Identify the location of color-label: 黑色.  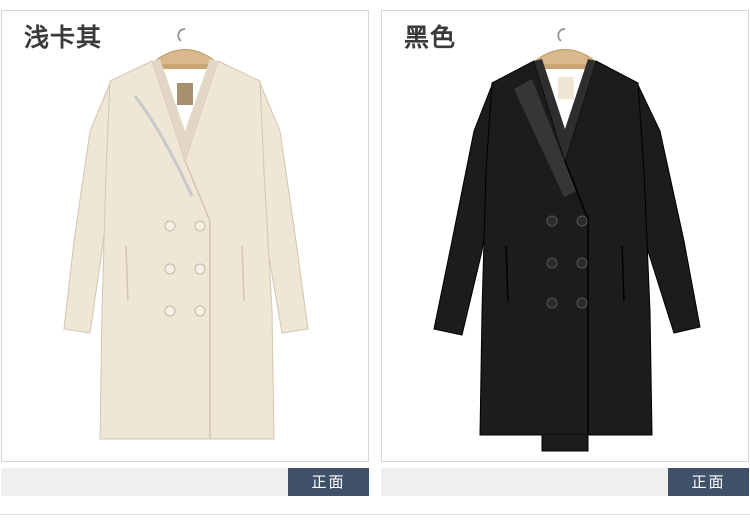
(430, 37).